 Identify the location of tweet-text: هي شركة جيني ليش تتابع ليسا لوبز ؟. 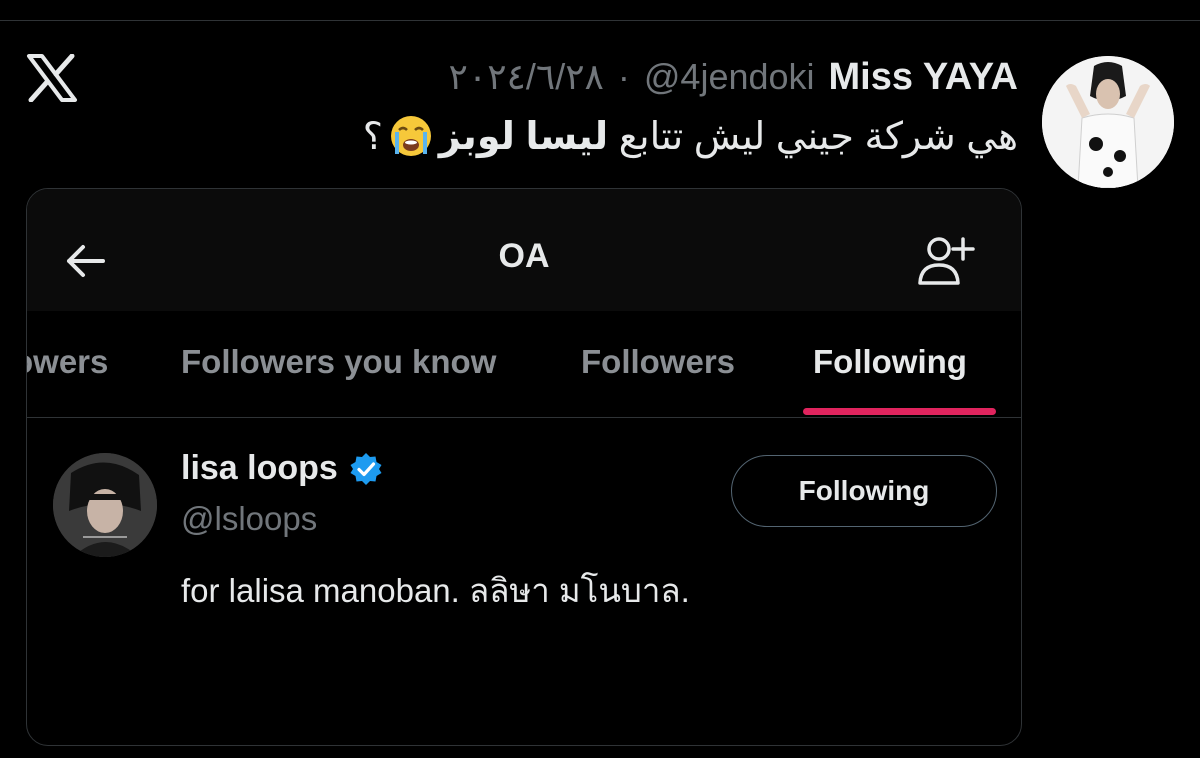
(690, 136).